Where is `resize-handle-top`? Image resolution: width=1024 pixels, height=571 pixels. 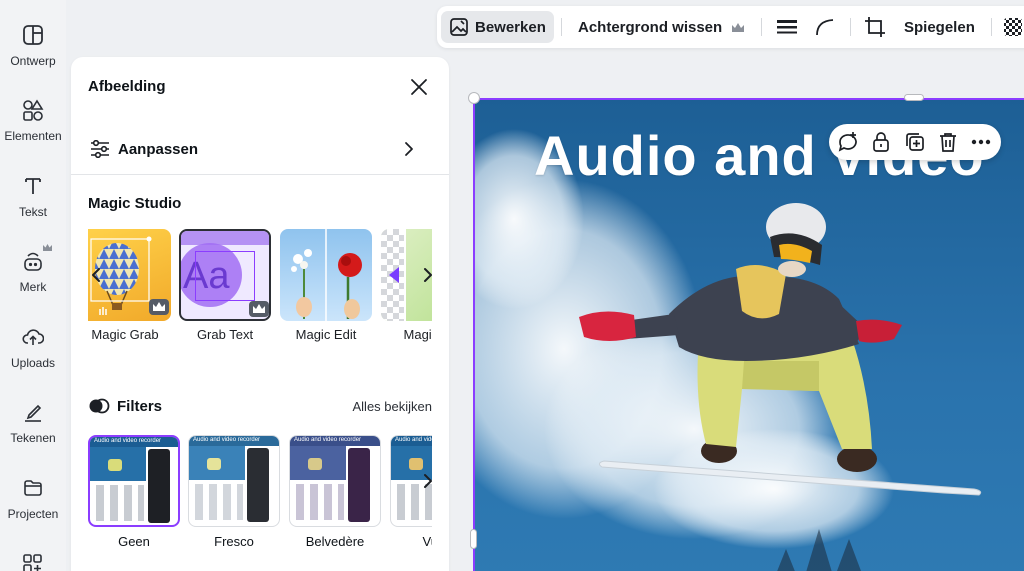
resize-handle-top is located at coordinates (914, 97).